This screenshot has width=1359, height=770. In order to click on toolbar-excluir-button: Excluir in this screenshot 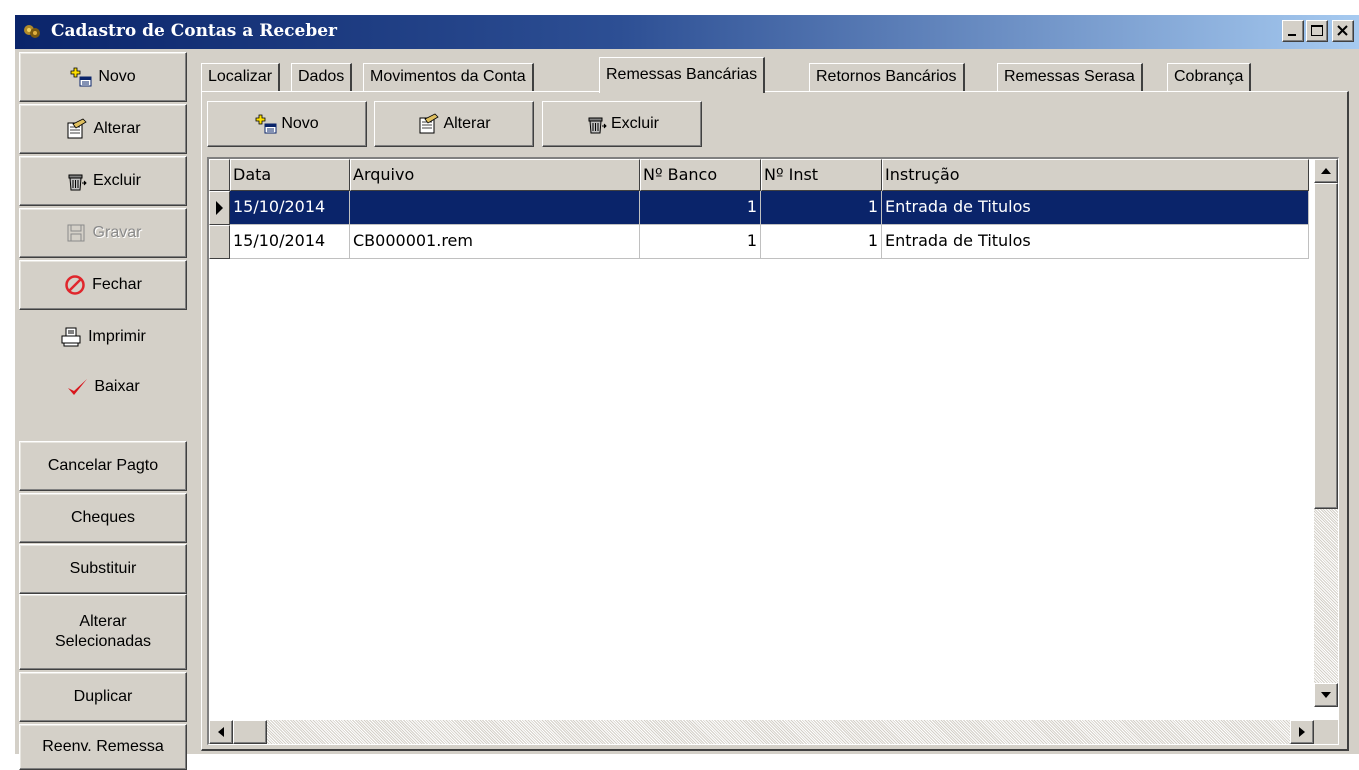, I will do `click(622, 124)`.